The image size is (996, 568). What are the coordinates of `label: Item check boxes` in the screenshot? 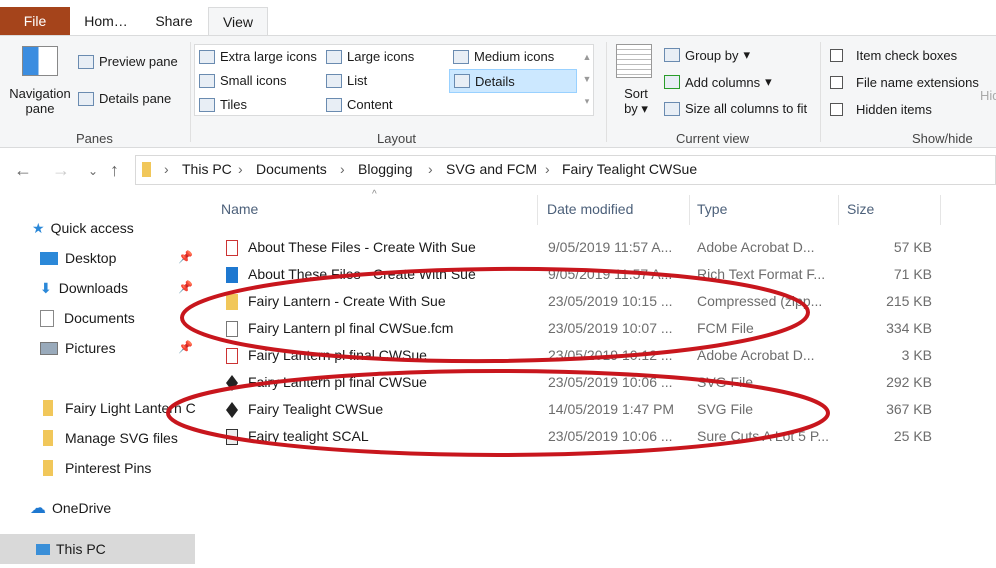 It's located at (907, 55).